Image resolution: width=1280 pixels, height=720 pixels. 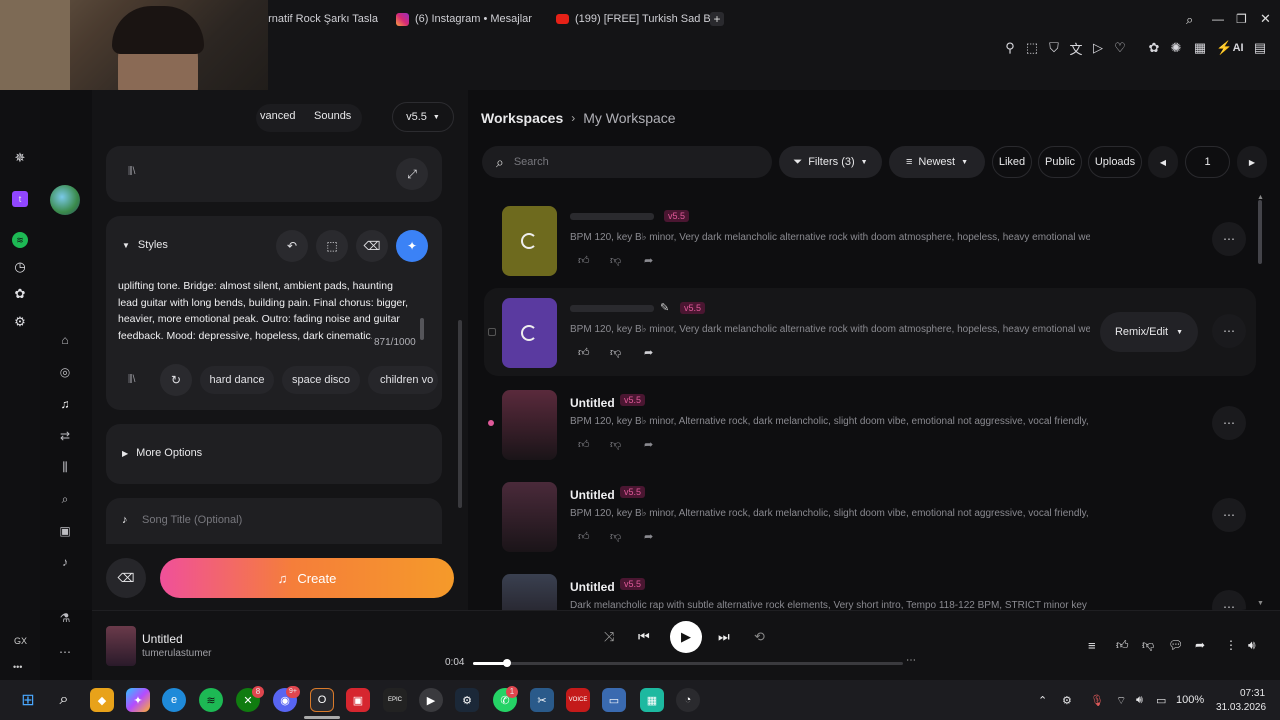 I want to click on extension-bunny-icon: ✿, so click(x=1154, y=48).